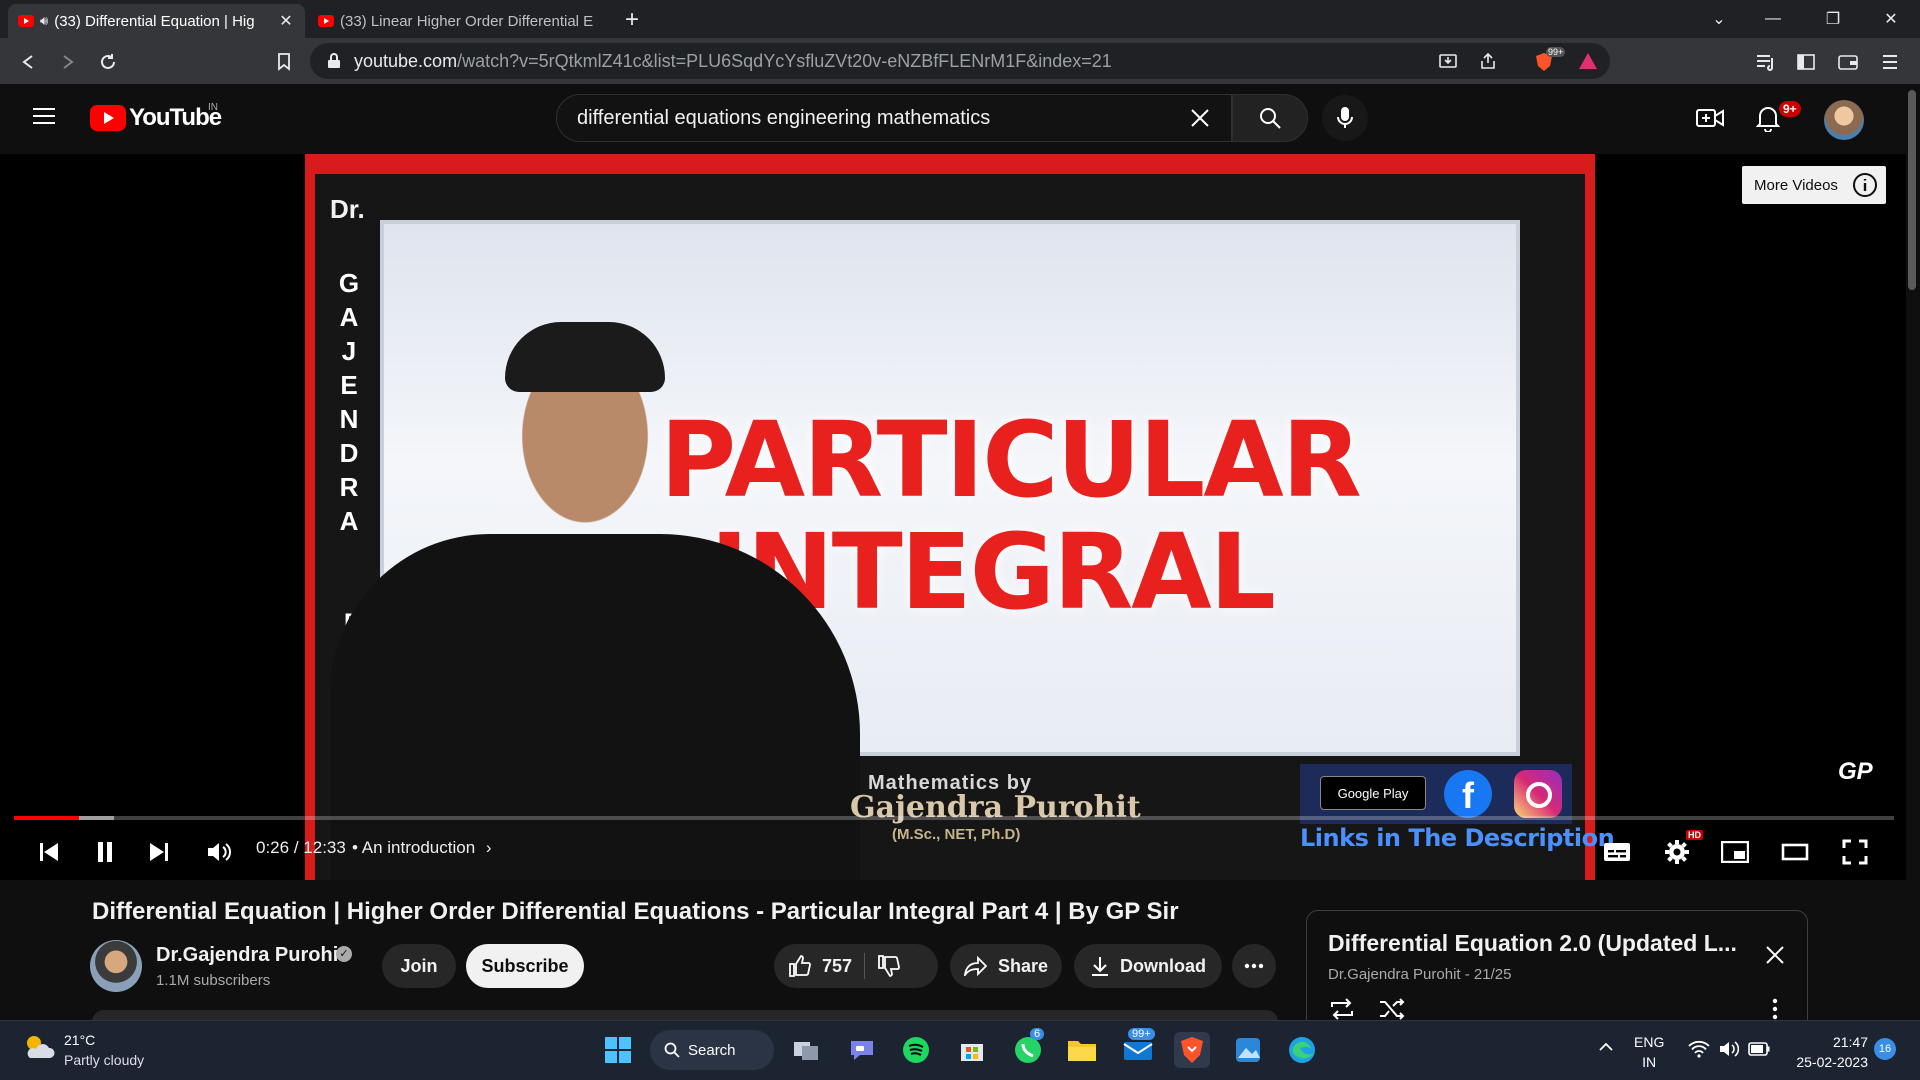  Describe the element at coordinates (1773, 19) in the screenshot. I see `minimize-button: —` at that location.